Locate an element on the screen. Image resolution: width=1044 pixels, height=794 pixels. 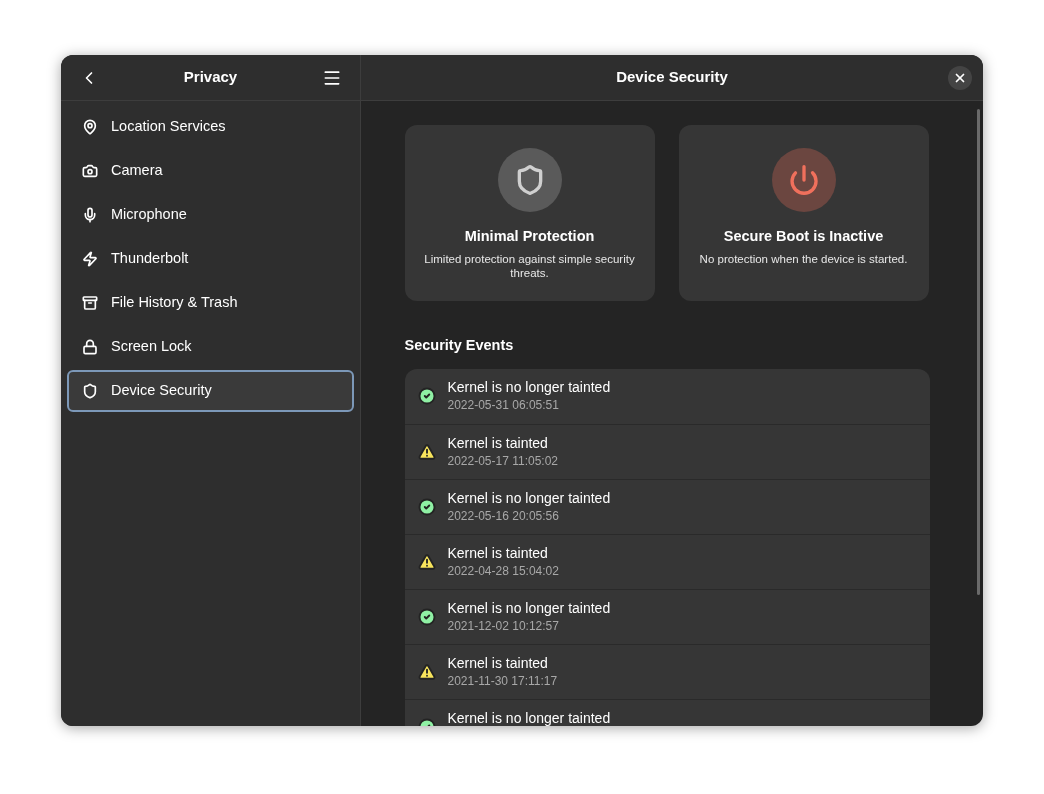
close-button is located at coordinates (960, 78).